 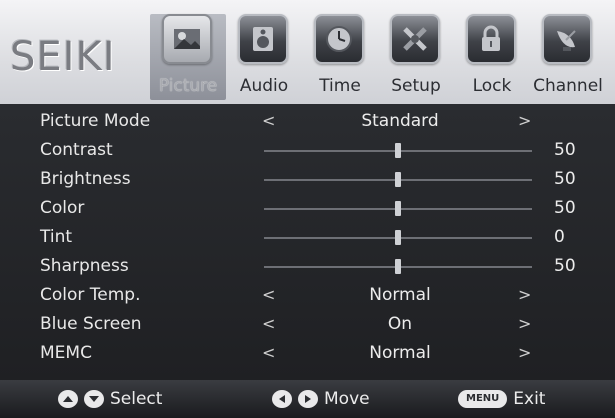 I want to click on hint-move: Move, so click(x=321, y=399).